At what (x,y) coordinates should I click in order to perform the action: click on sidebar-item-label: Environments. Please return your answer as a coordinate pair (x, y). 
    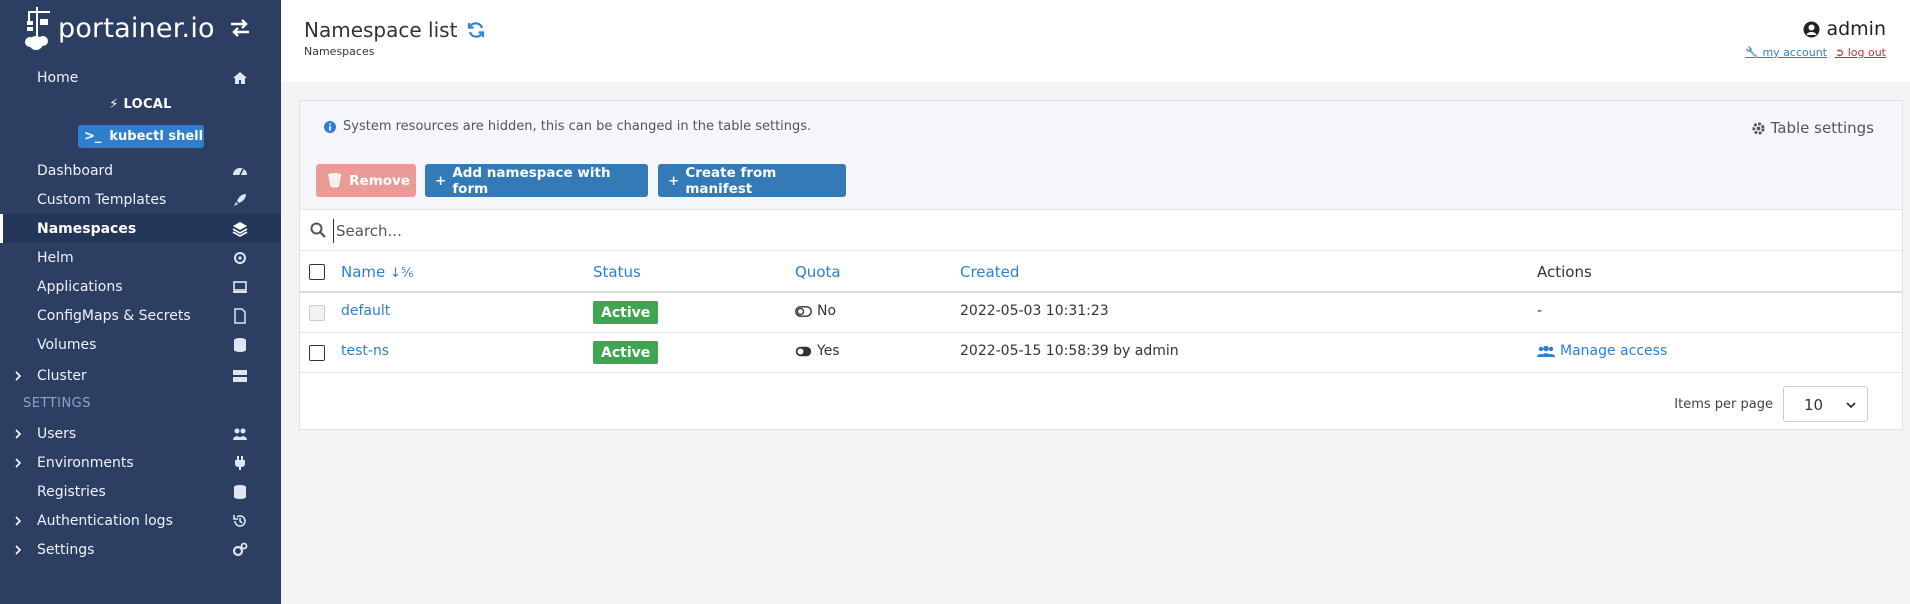
    Looking at the image, I should click on (85, 462).